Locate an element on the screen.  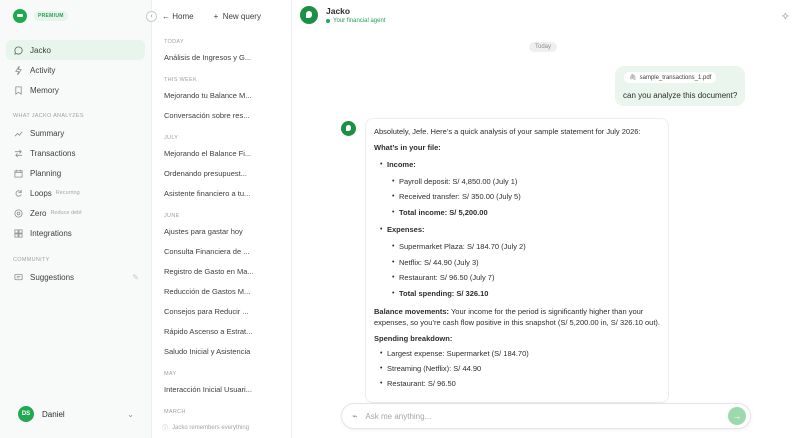
sidebar-item-summary: Summary is located at coordinates (75, 133).